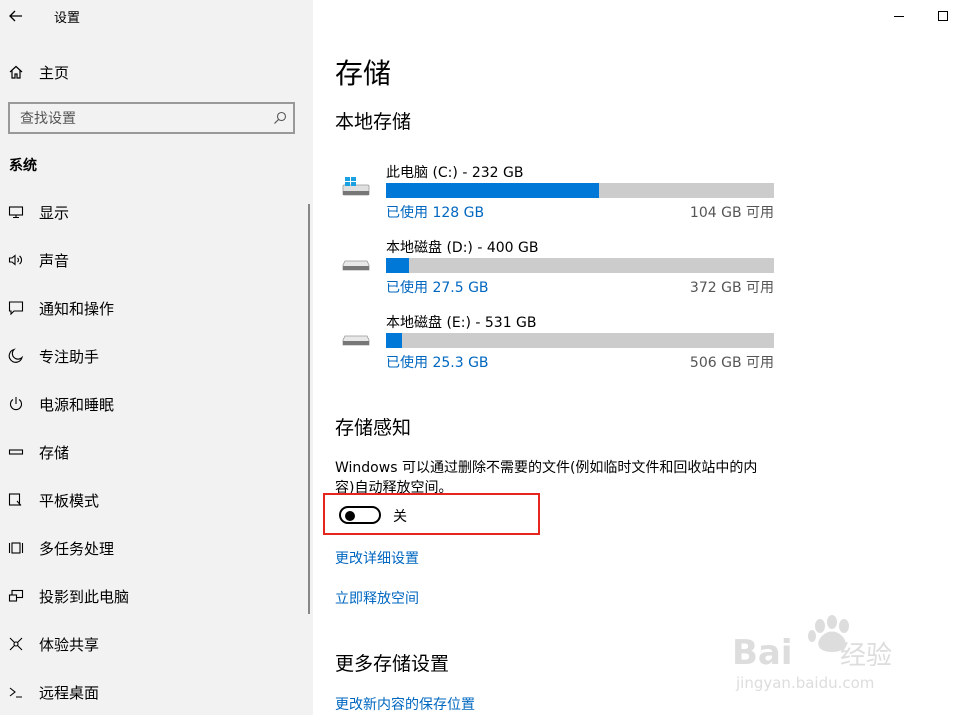 This screenshot has height=716, width=958. I want to click on drive-name: 此电脑 (C:) - 232 GB, so click(455, 173).